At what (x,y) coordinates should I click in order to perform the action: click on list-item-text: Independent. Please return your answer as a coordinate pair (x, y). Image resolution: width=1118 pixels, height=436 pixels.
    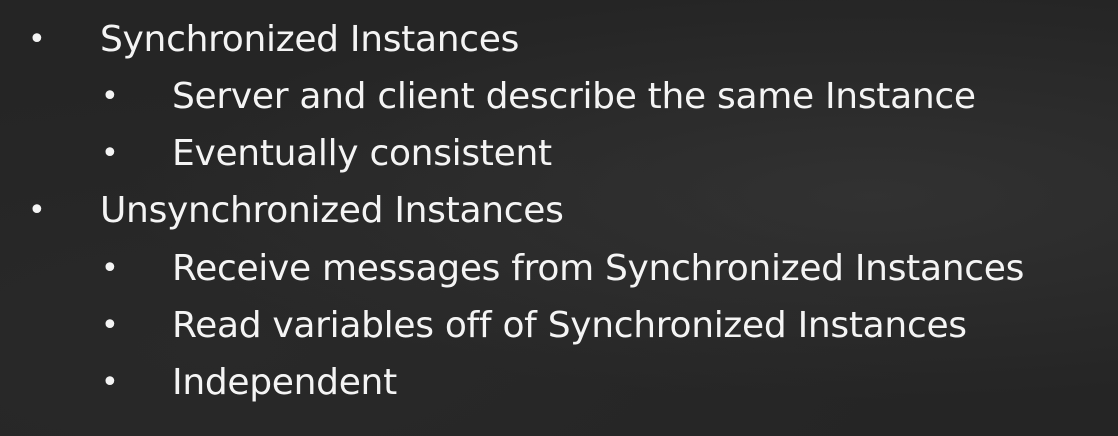
    Looking at the image, I should click on (284, 382).